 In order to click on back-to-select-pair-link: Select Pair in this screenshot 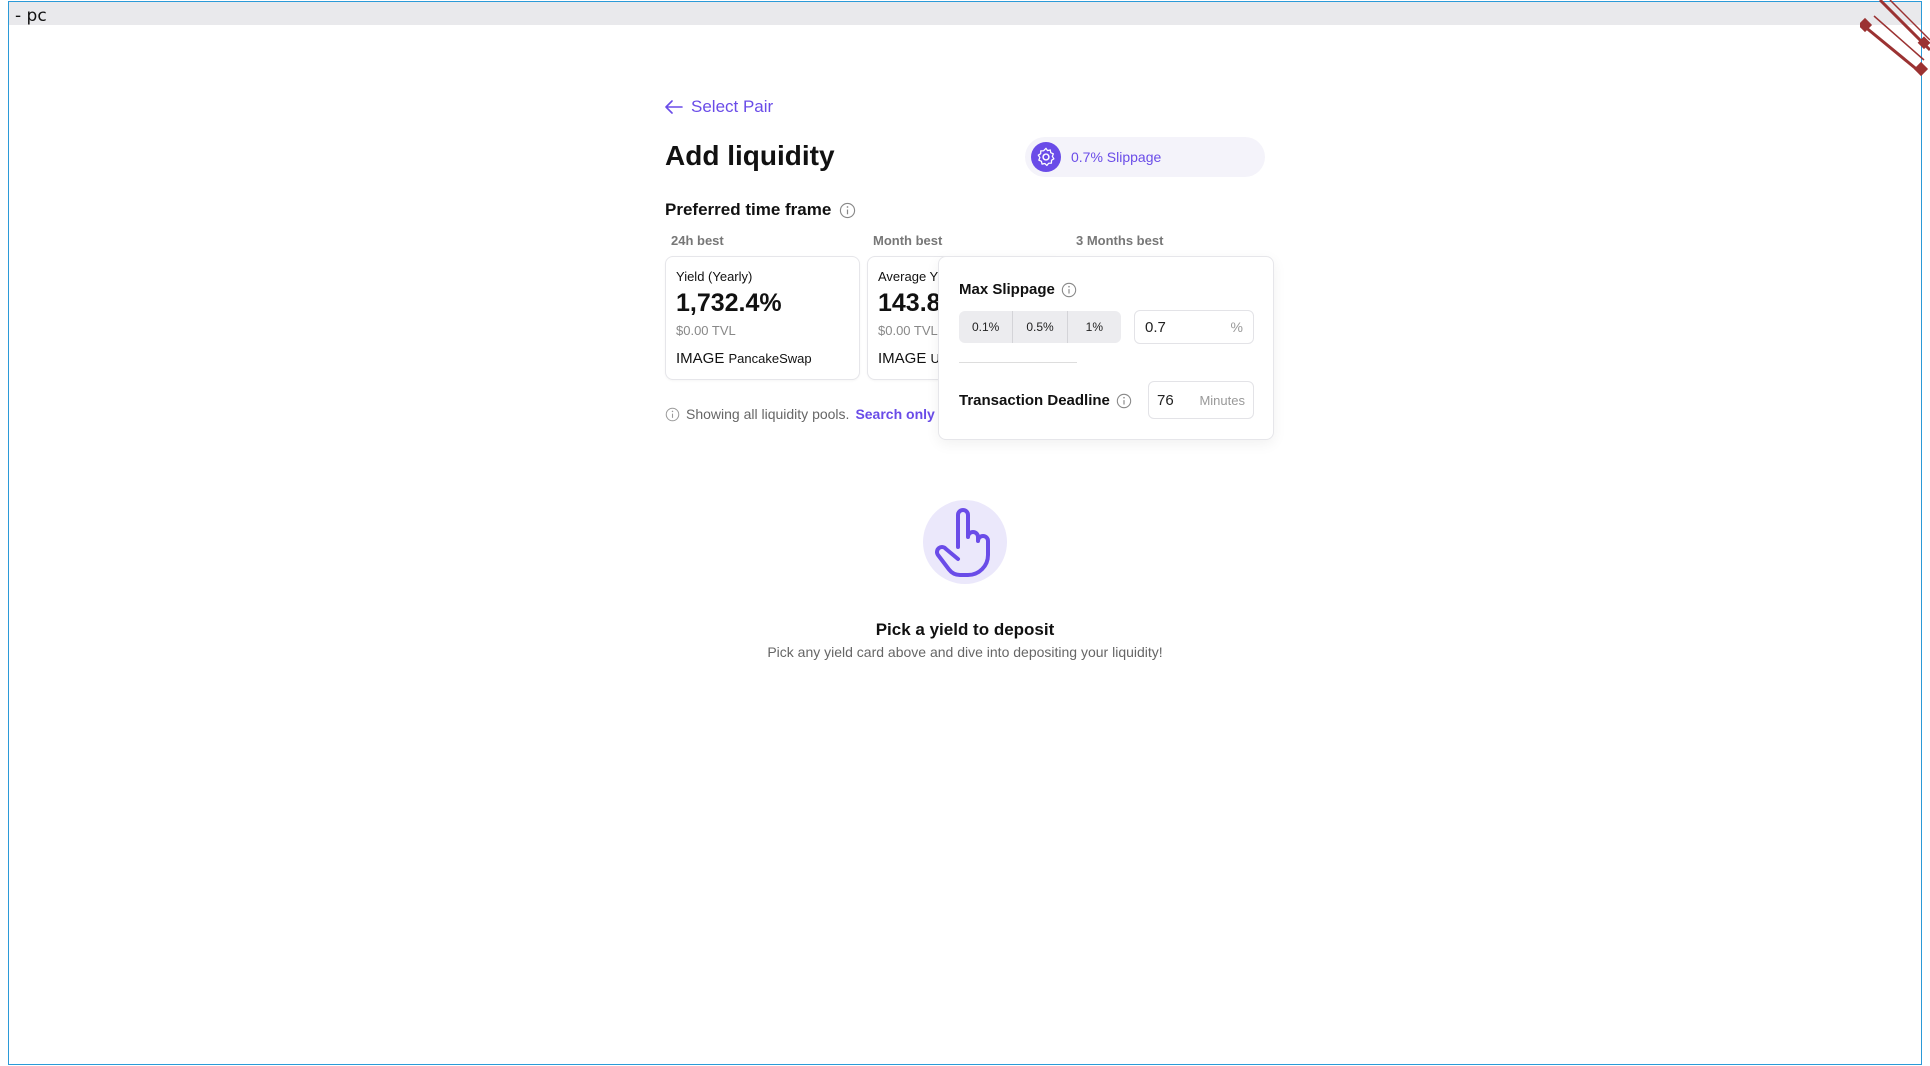, I will do `click(719, 107)`.